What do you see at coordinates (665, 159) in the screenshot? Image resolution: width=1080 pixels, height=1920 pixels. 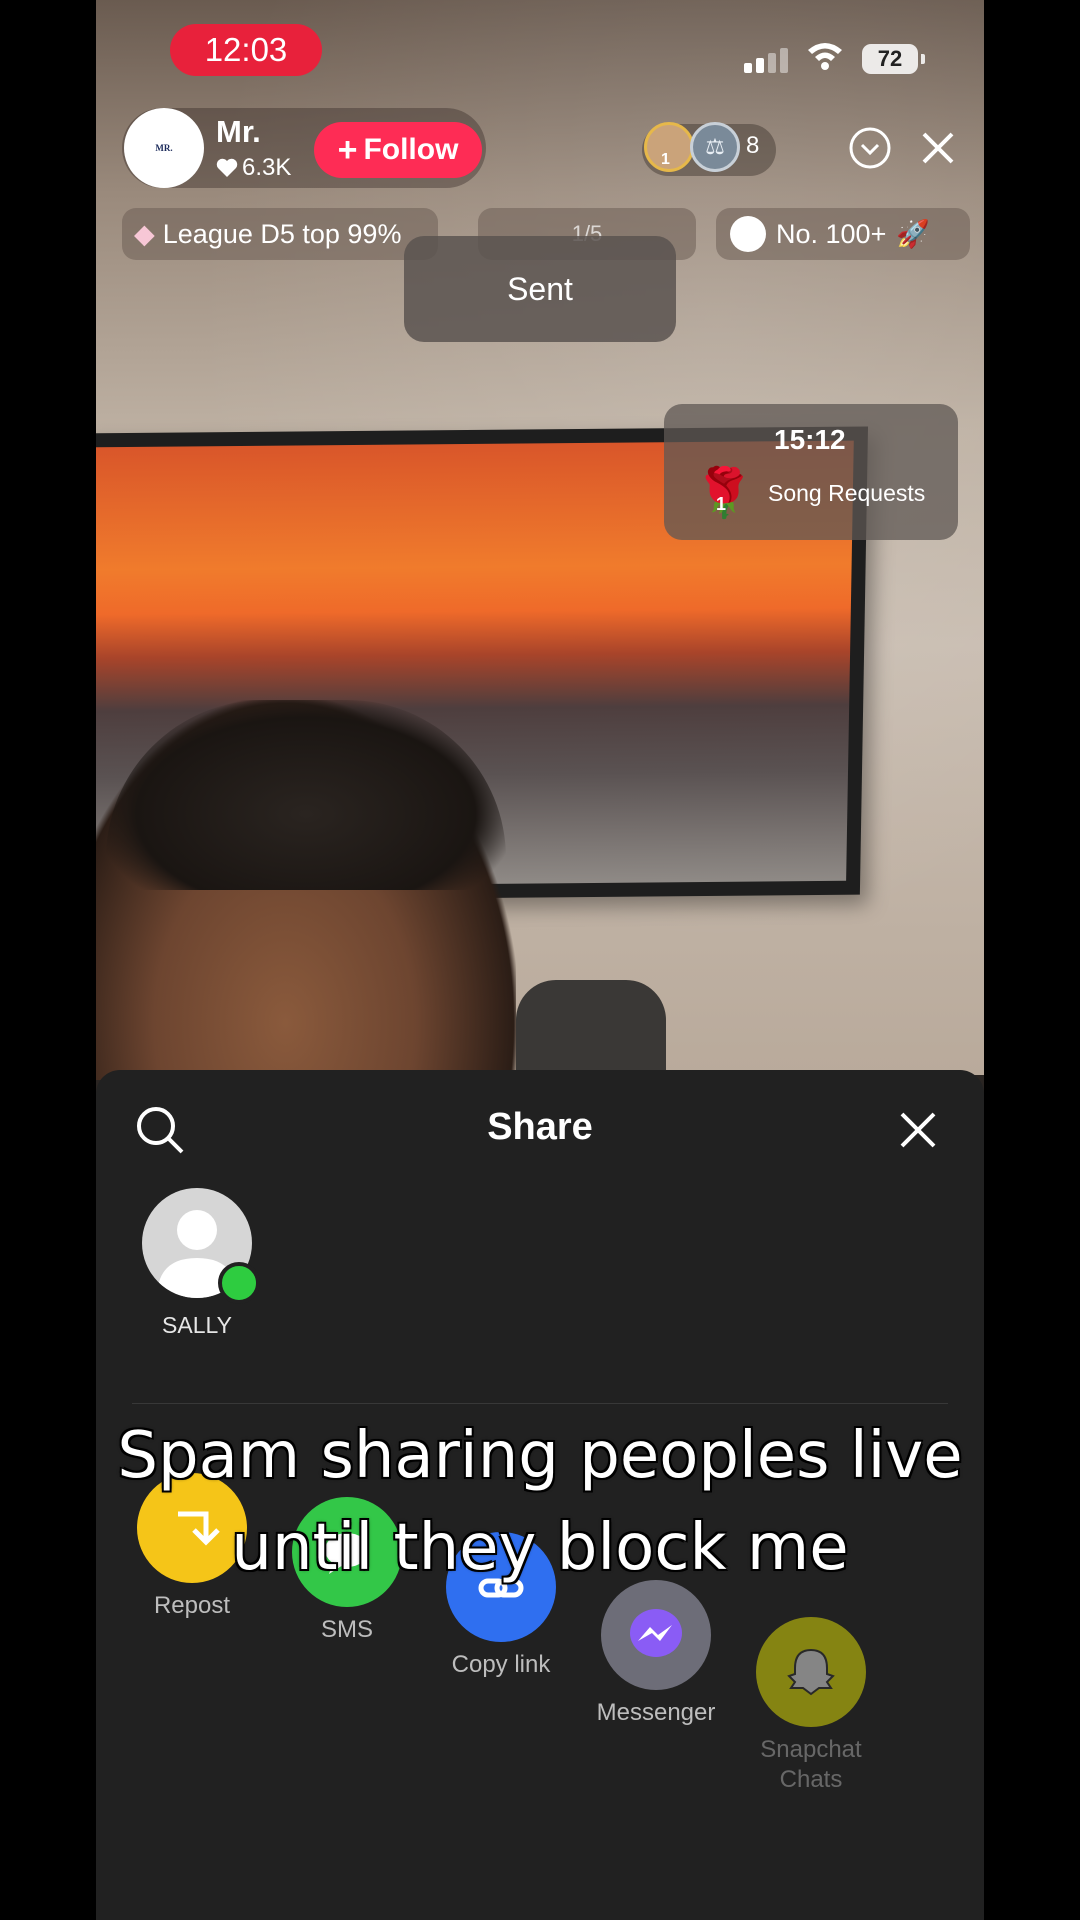 I see `viewer-rank: 1` at bounding box center [665, 159].